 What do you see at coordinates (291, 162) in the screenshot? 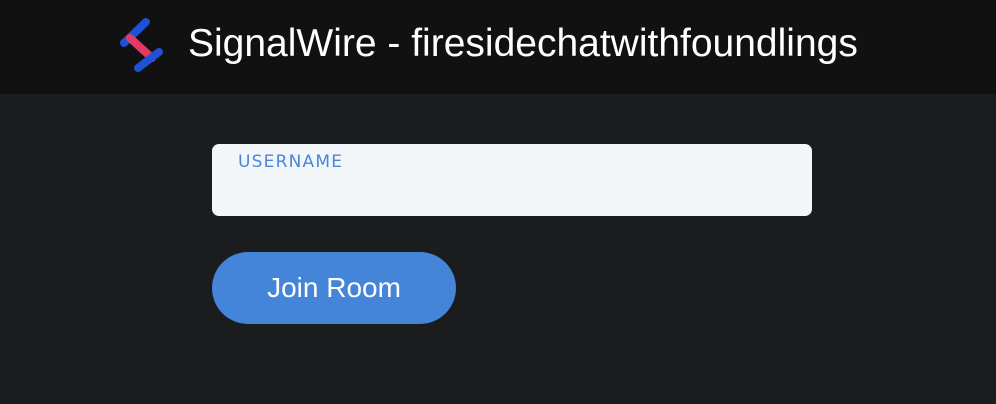
I see `username-label: USERNAME` at bounding box center [291, 162].